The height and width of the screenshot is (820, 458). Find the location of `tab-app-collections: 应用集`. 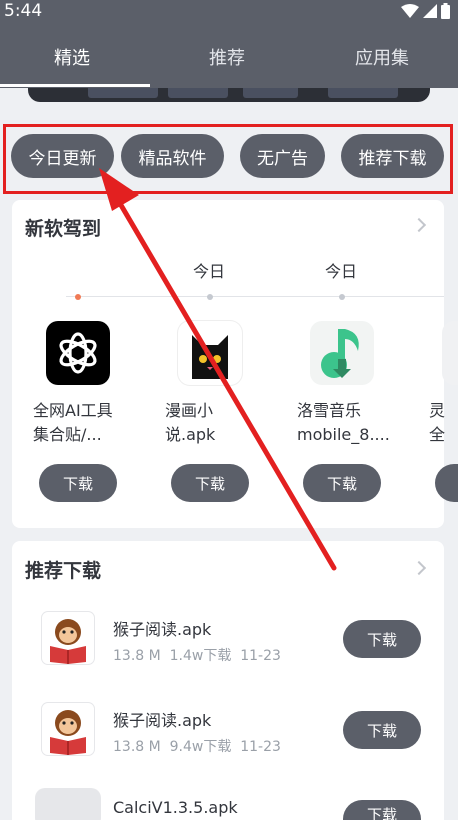

tab-app-collections: 应用集 is located at coordinates (382, 57).